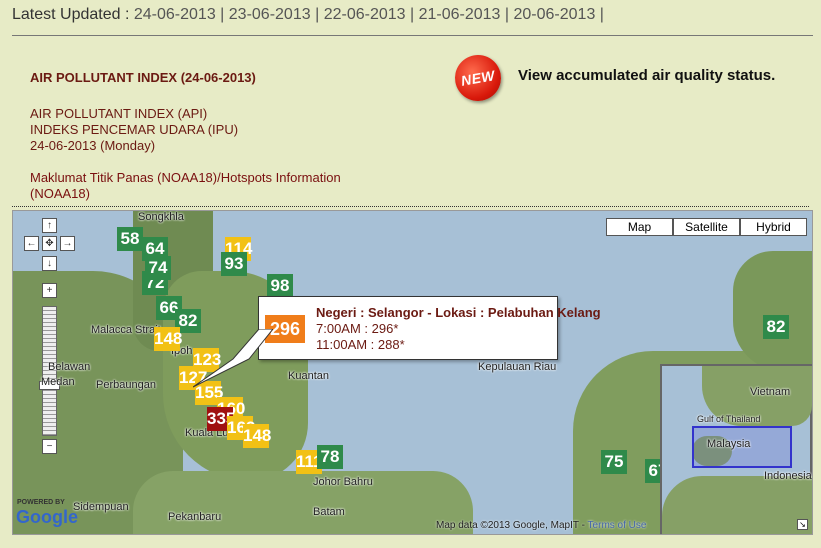 The width and height of the screenshot is (821, 548). I want to click on date-link-2: 22-06-2013, so click(365, 14).